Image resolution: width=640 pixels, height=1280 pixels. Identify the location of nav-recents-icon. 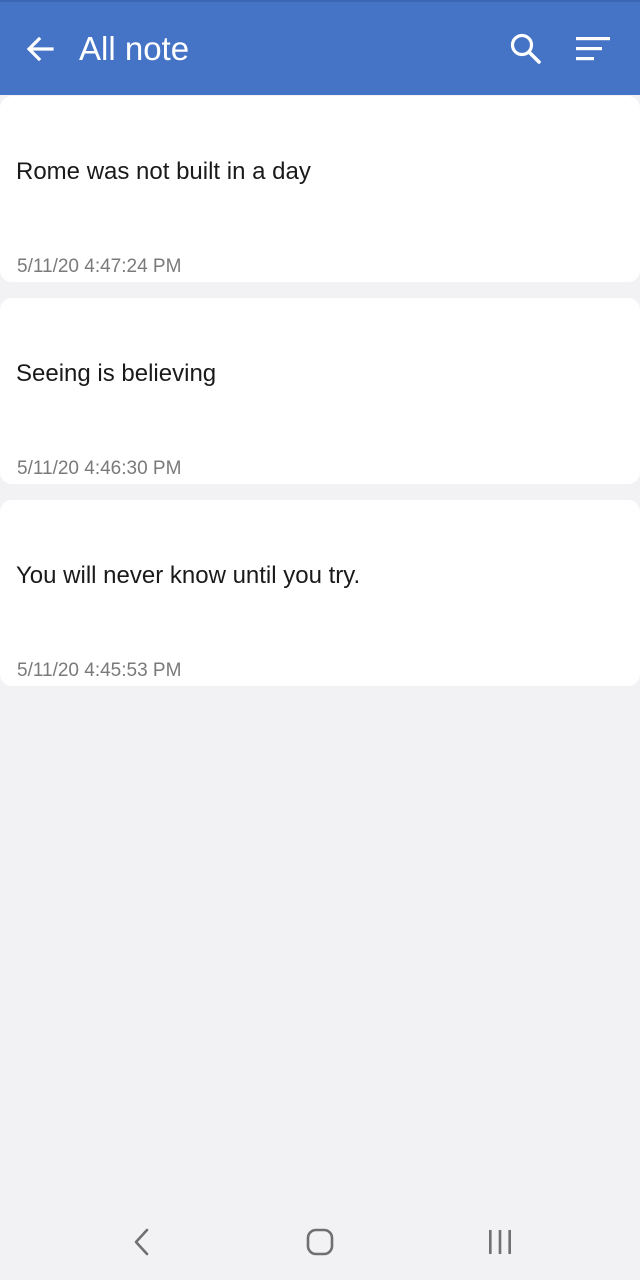
(500, 1242).